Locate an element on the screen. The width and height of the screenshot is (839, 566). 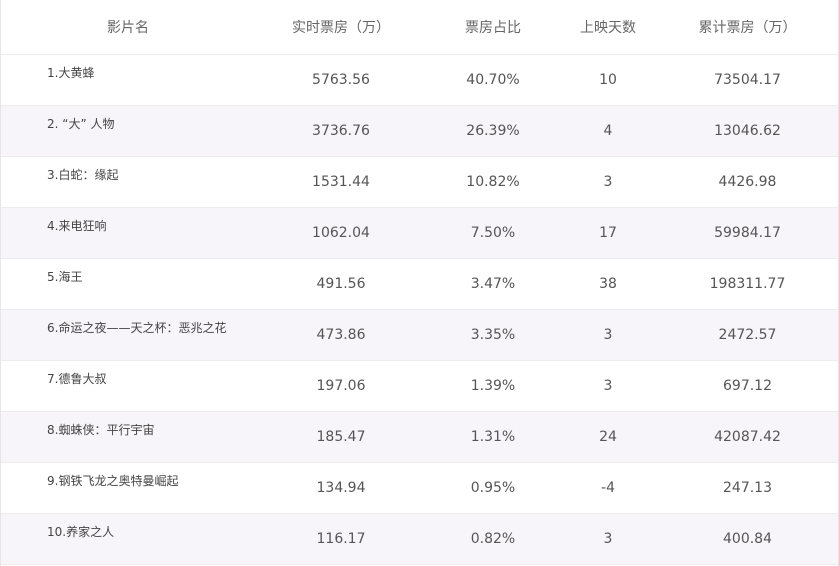
header-total-box-office: 累计票房（万） is located at coordinates (747, 27).